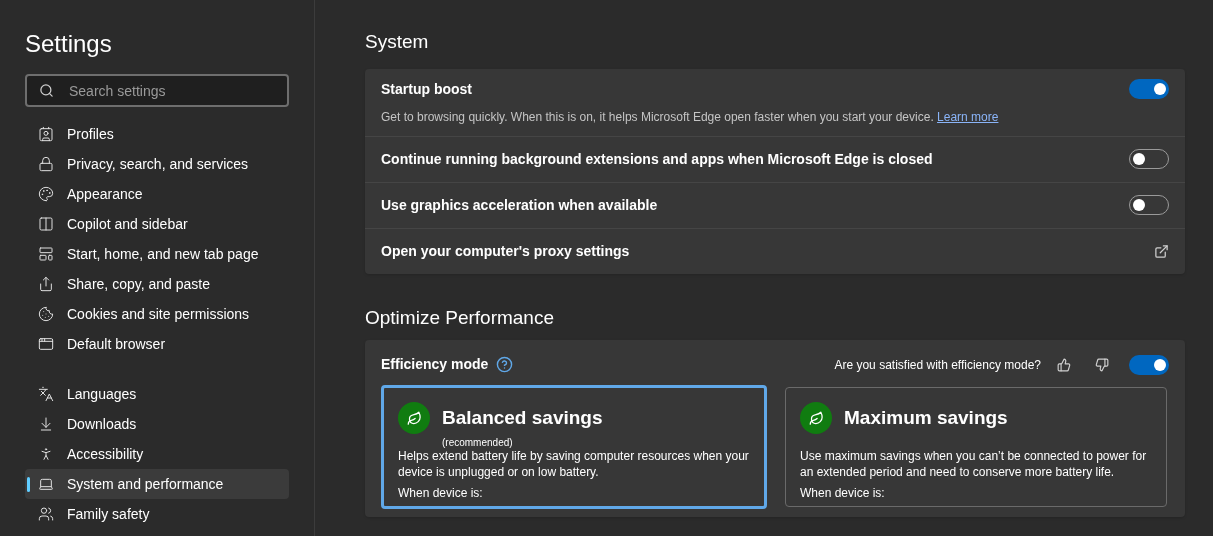 The width and height of the screenshot is (1213, 536). I want to click on settings-title: Settings, so click(69, 44).